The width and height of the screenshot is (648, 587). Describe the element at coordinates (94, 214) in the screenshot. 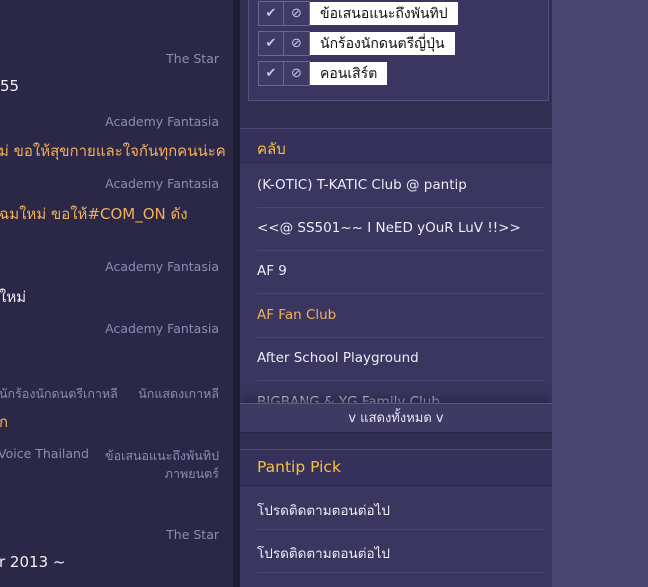

I see `feed-title: ฉมใหม่ ขอให้#COM_ON ดัง` at that location.